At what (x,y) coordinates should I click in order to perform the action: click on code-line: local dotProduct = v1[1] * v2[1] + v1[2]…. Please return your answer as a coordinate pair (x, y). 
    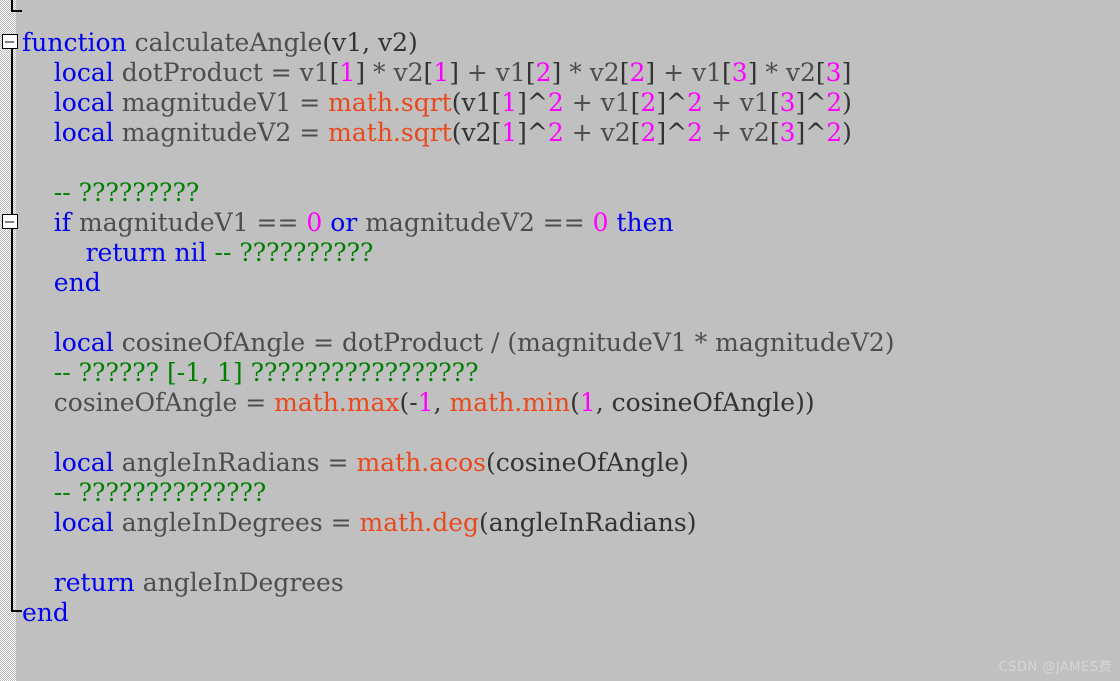
    Looking at the image, I should click on (571, 73).